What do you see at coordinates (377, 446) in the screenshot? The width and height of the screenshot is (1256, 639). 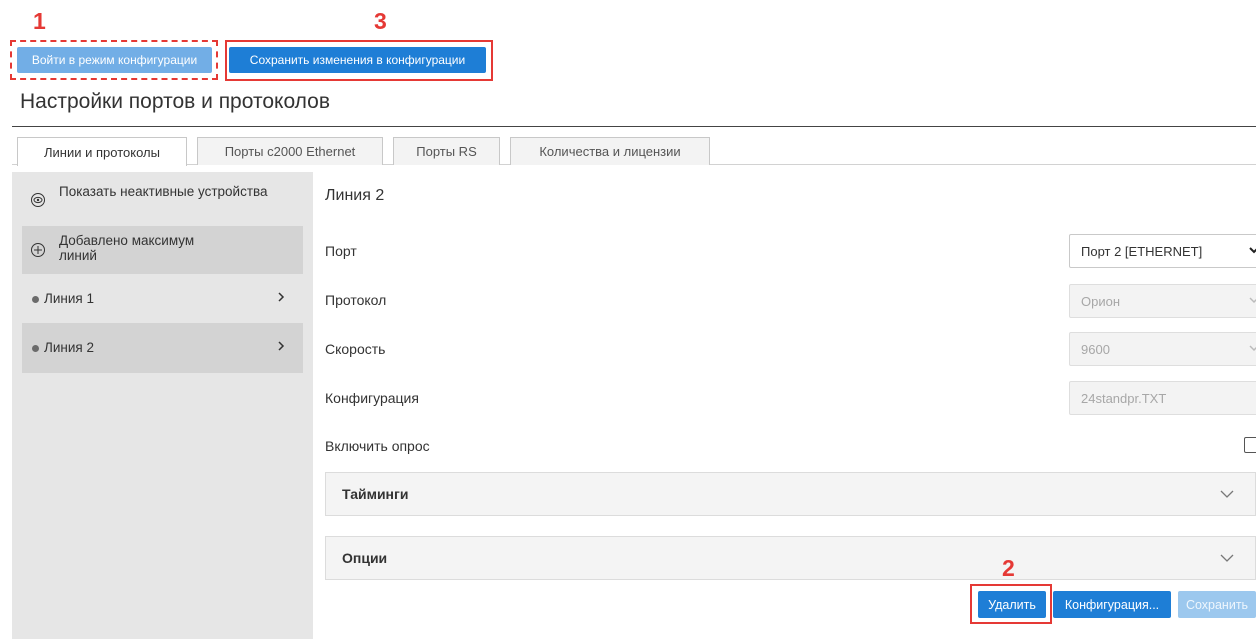 I see `polling-label: Включить опрос` at bounding box center [377, 446].